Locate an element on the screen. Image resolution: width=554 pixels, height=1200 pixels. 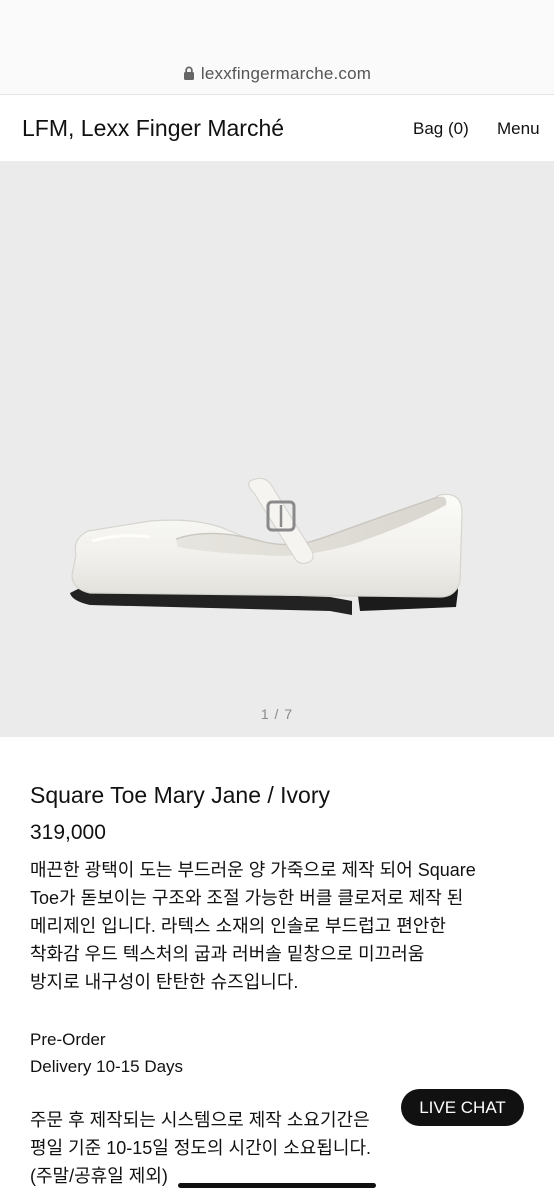
menu-button: Menu is located at coordinates (518, 129).